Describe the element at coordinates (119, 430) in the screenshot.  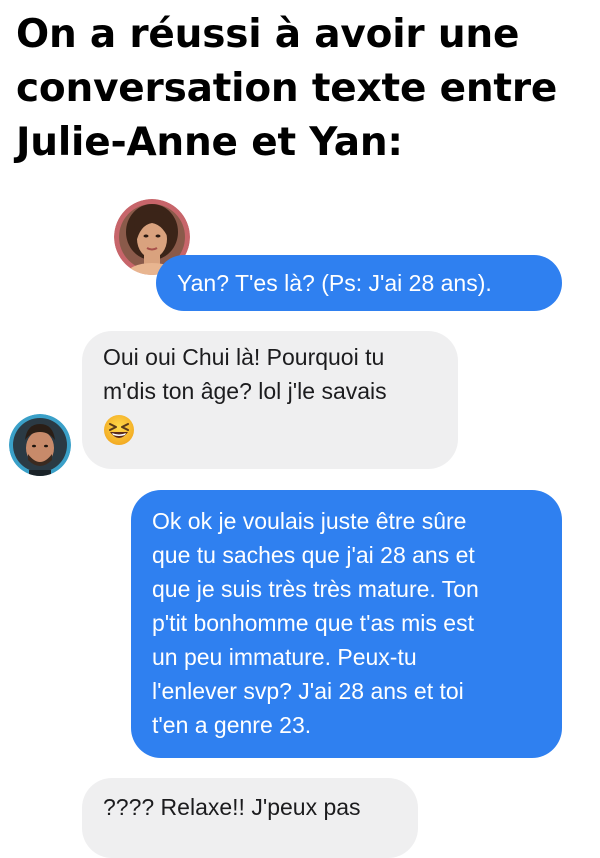
I see `grinning-squinting-face-icon` at that location.